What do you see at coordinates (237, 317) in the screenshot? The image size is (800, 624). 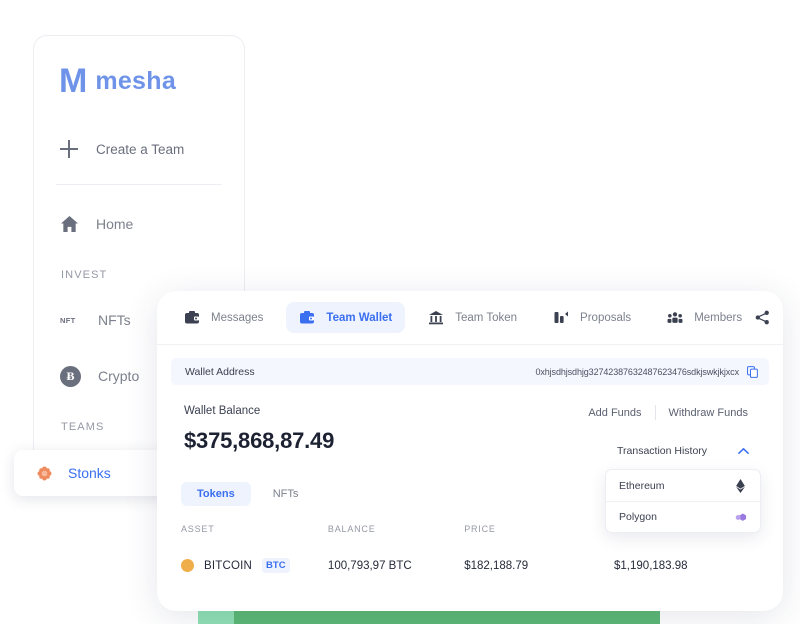 I see `tab-messages-label: Messages` at bounding box center [237, 317].